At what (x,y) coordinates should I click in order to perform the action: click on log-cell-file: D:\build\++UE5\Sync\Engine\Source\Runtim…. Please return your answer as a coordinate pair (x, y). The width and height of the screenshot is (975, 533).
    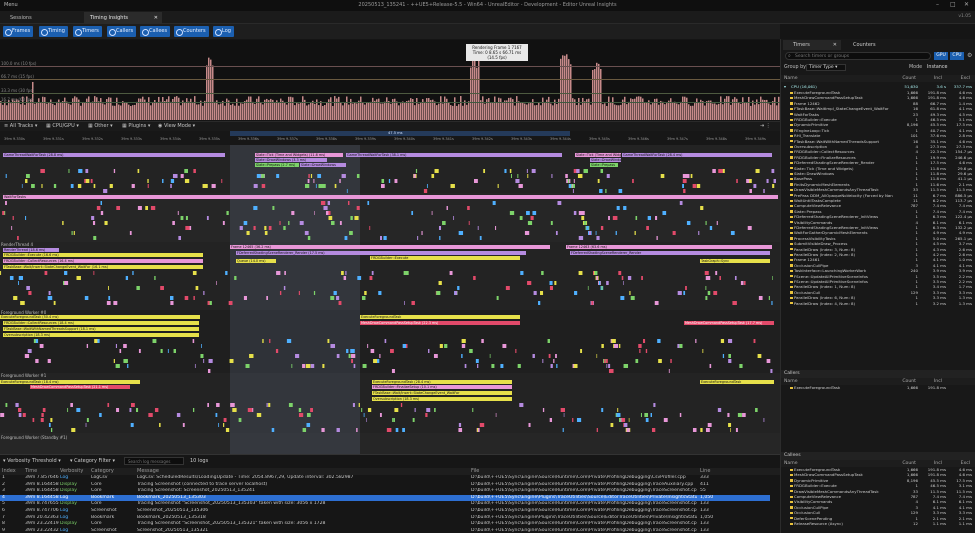
    Looking at the image, I should click on (584, 504).